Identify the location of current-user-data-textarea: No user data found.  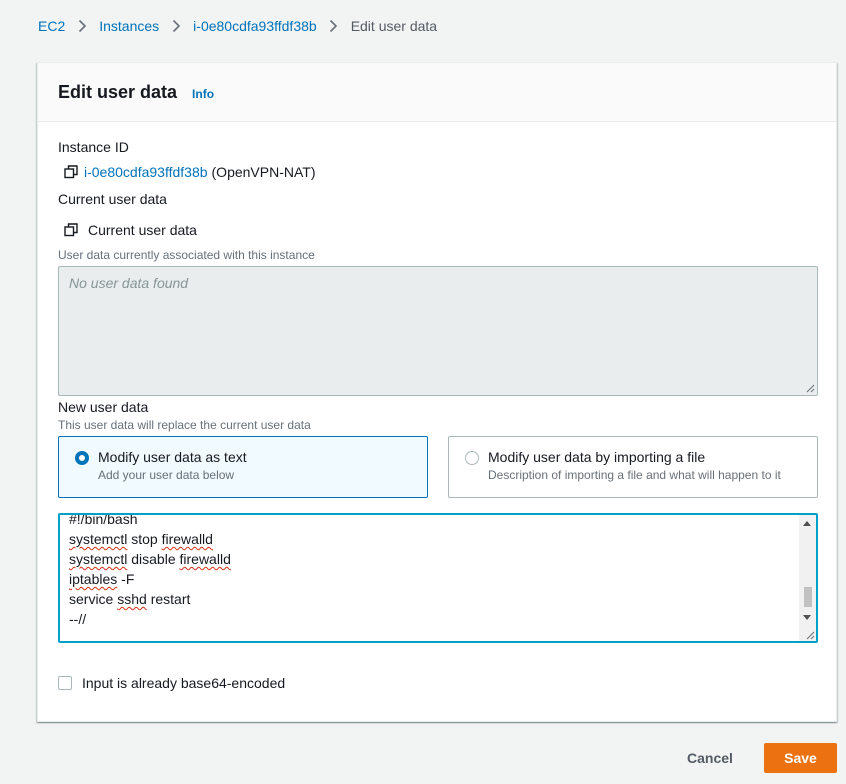
(438, 331).